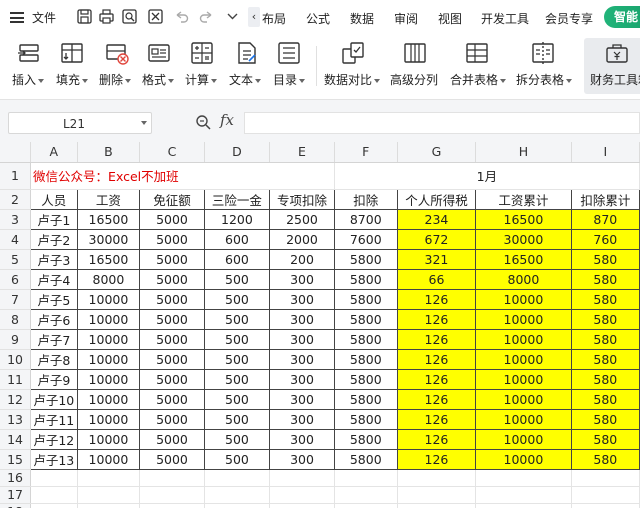  I want to click on table-cell: 卢子7, so click(54, 339).